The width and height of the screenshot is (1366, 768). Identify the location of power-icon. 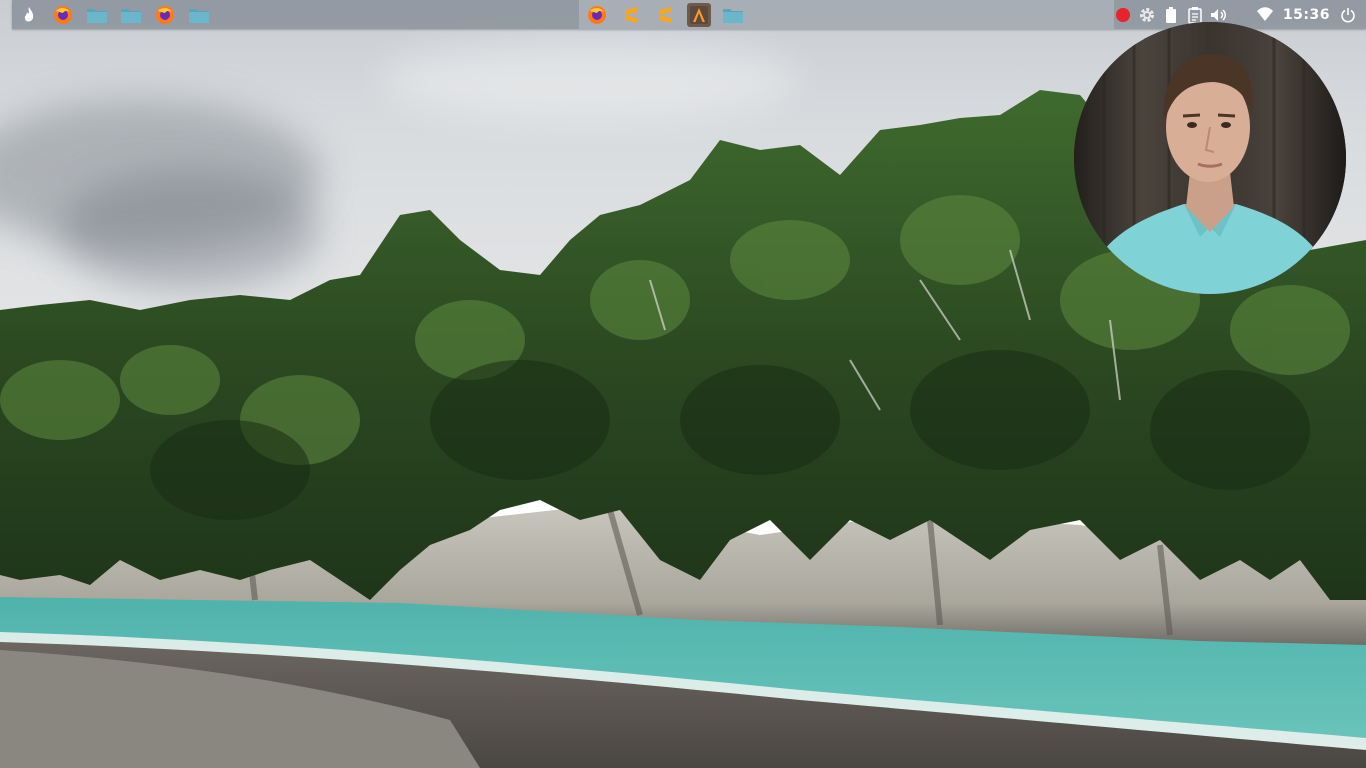
(1348, 14).